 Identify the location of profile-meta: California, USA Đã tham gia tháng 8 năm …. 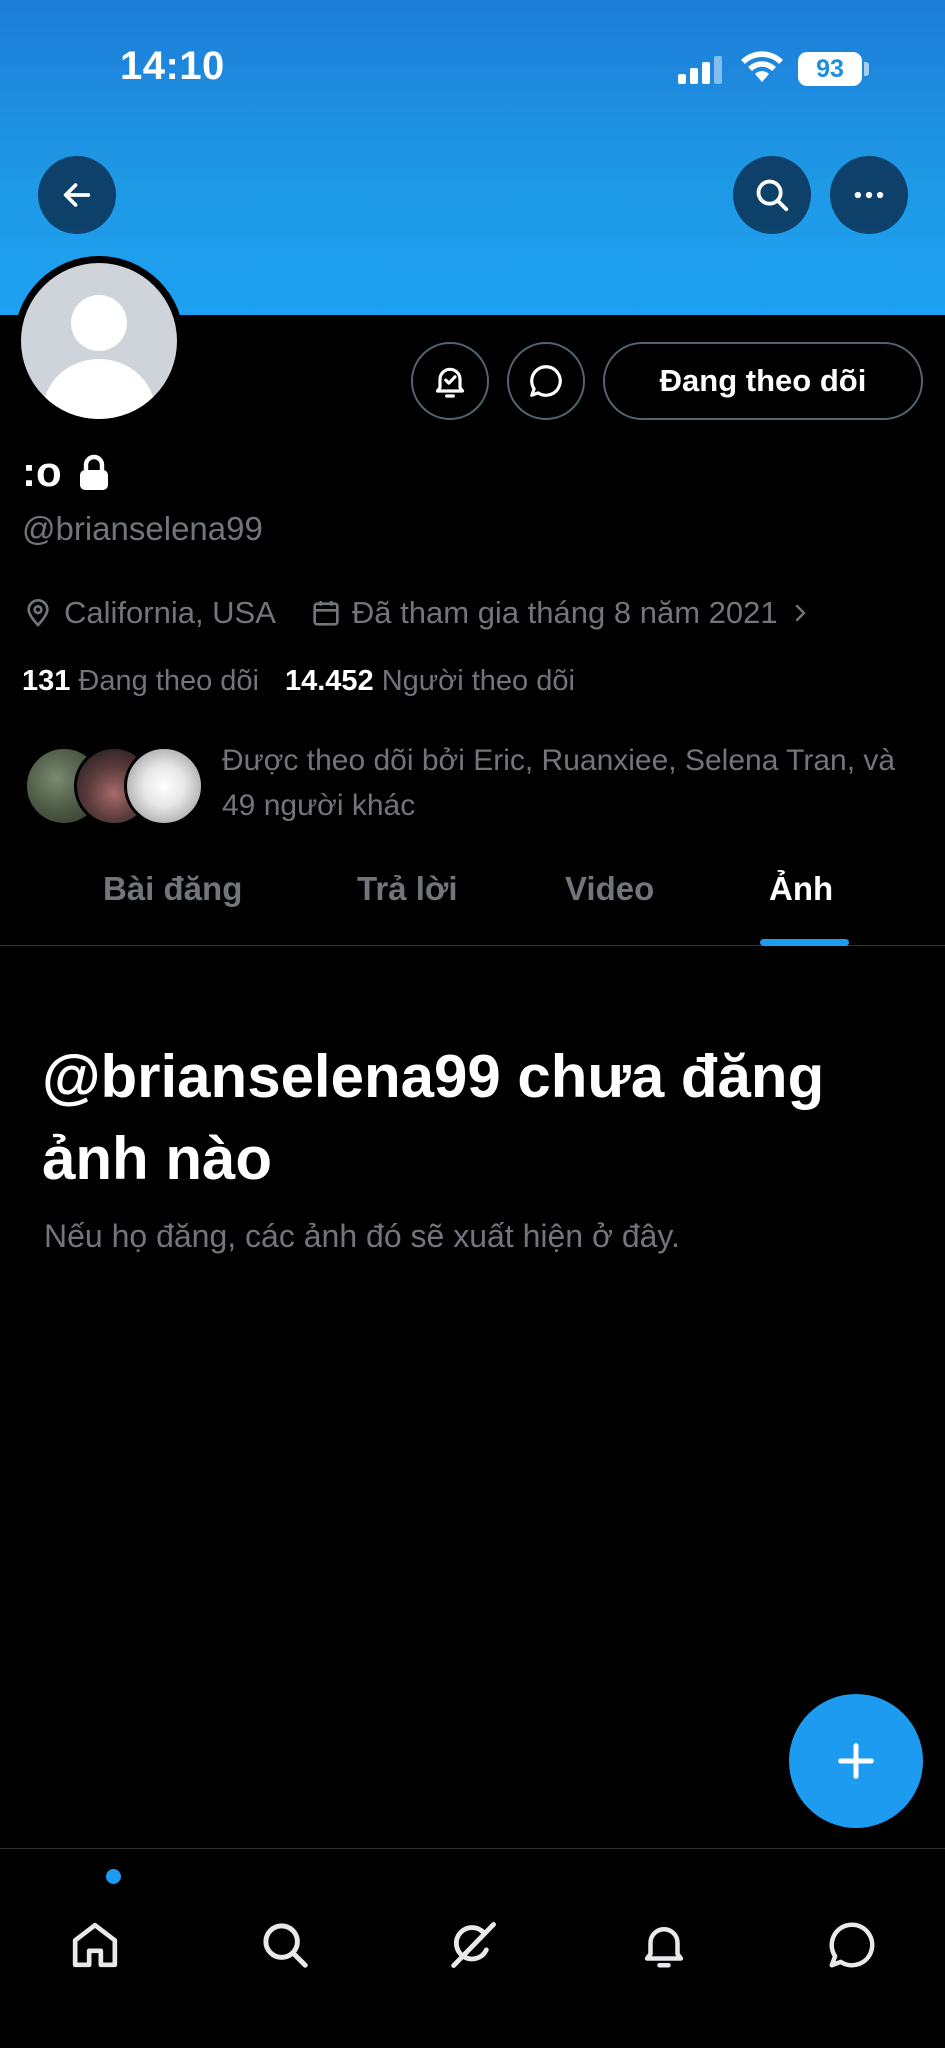
(417, 613).